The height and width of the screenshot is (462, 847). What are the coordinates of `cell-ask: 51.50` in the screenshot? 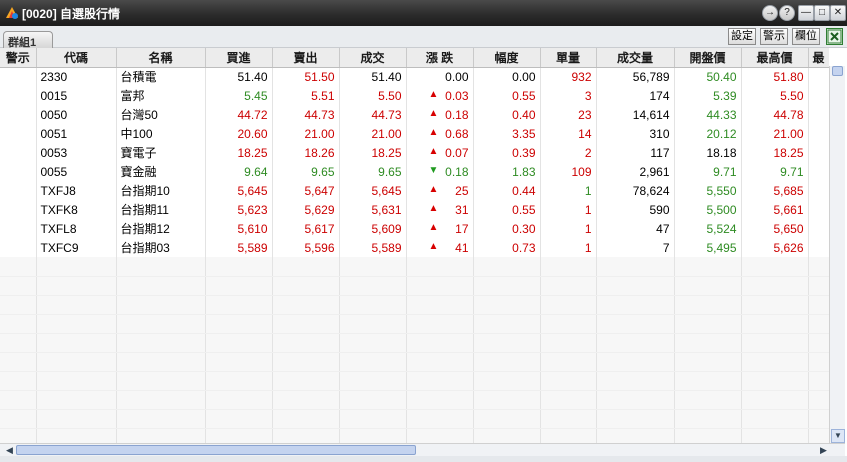 It's located at (306, 76).